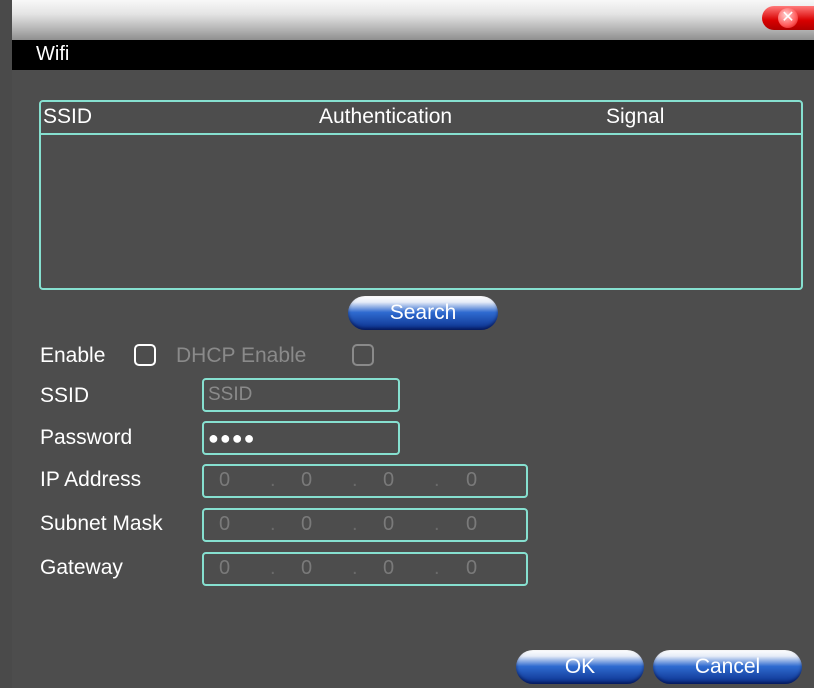 The width and height of the screenshot is (814, 688). Describe the element at coordinates (472, 524) in the screenshot. I see `subnet-octet-4: 0` at that location.